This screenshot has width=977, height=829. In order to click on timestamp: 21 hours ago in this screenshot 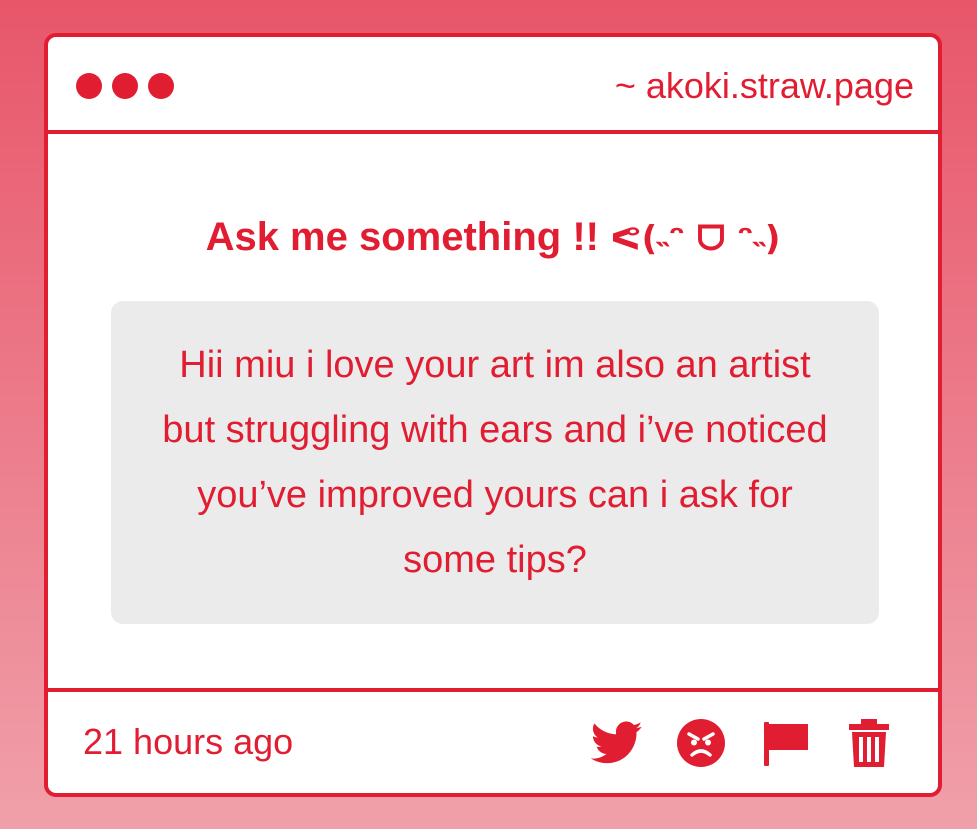, I will do `click(188, 741)`.